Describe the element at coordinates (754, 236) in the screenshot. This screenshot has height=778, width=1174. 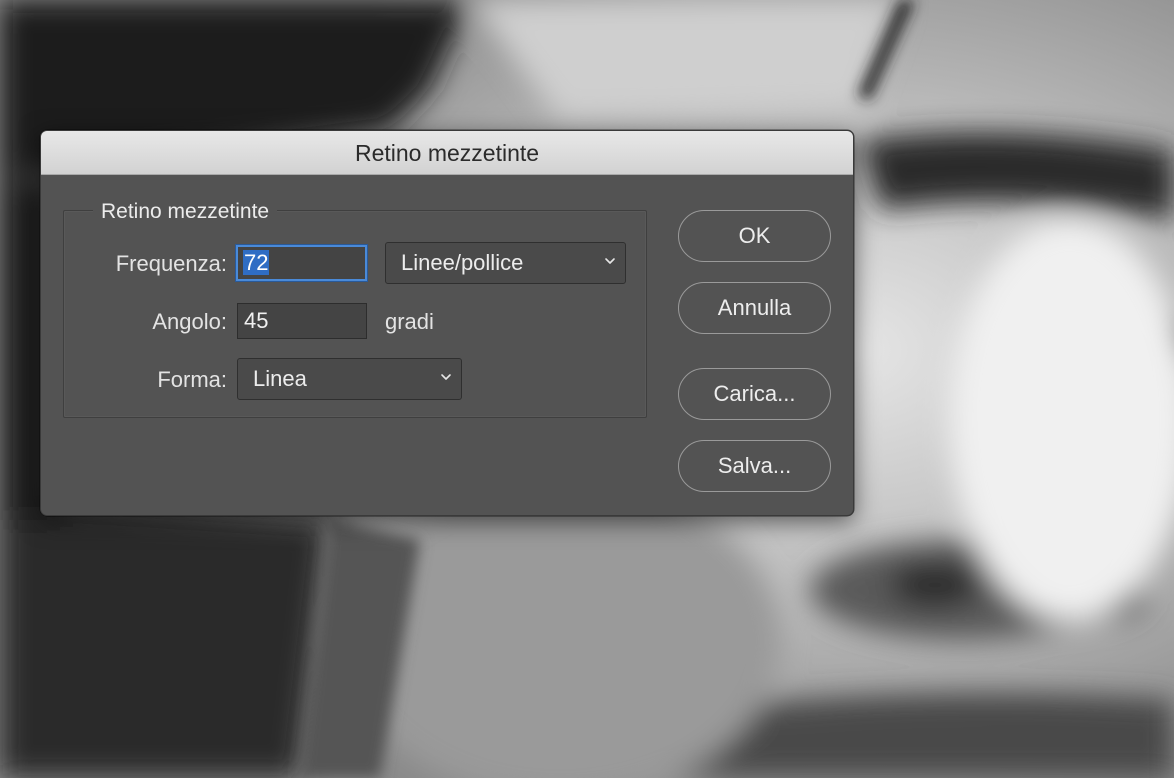
I see `ok-button: OK` at that location.